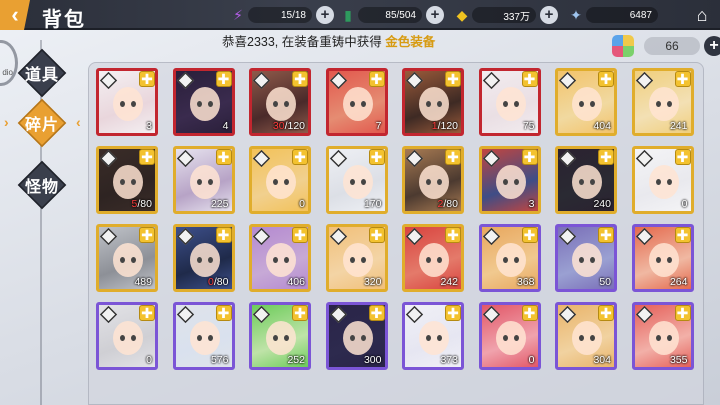 The image size is (720, 405). I want to click on add-battery-button: +, so click(435, 15).